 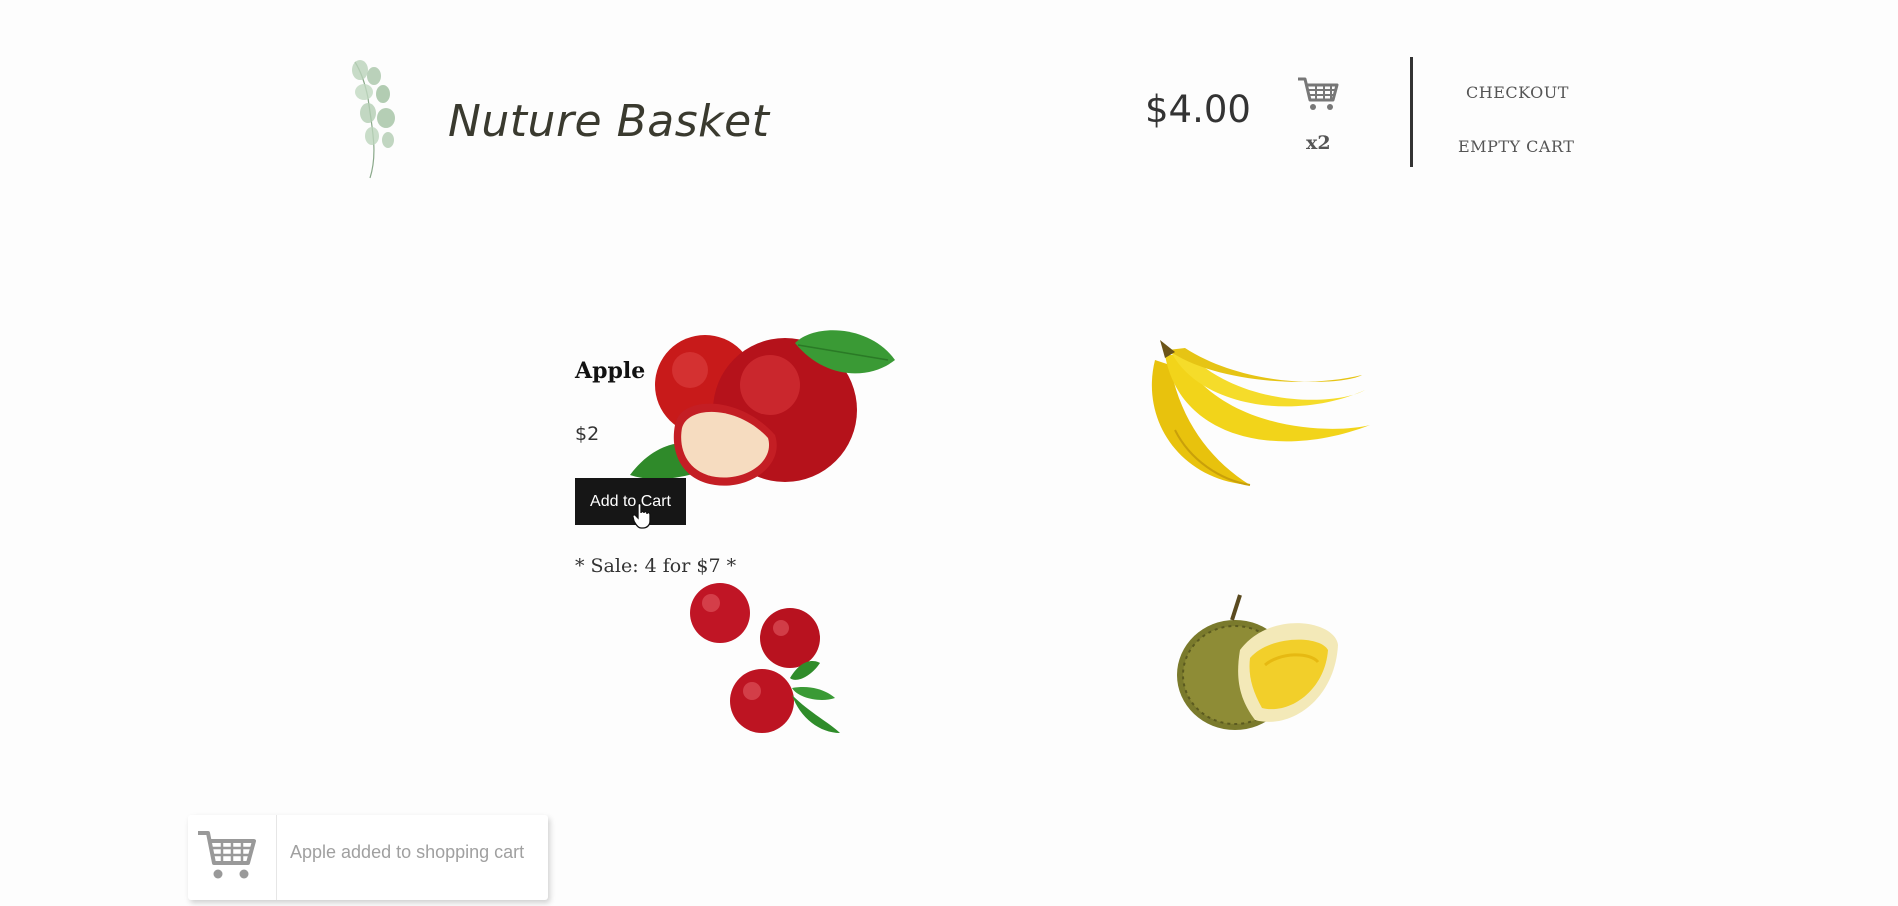 What do you see at coordinates (407, 852) in the screenshot?
I see `toast-message: Apple added to shopping cart` at bounding box center [407, 852].